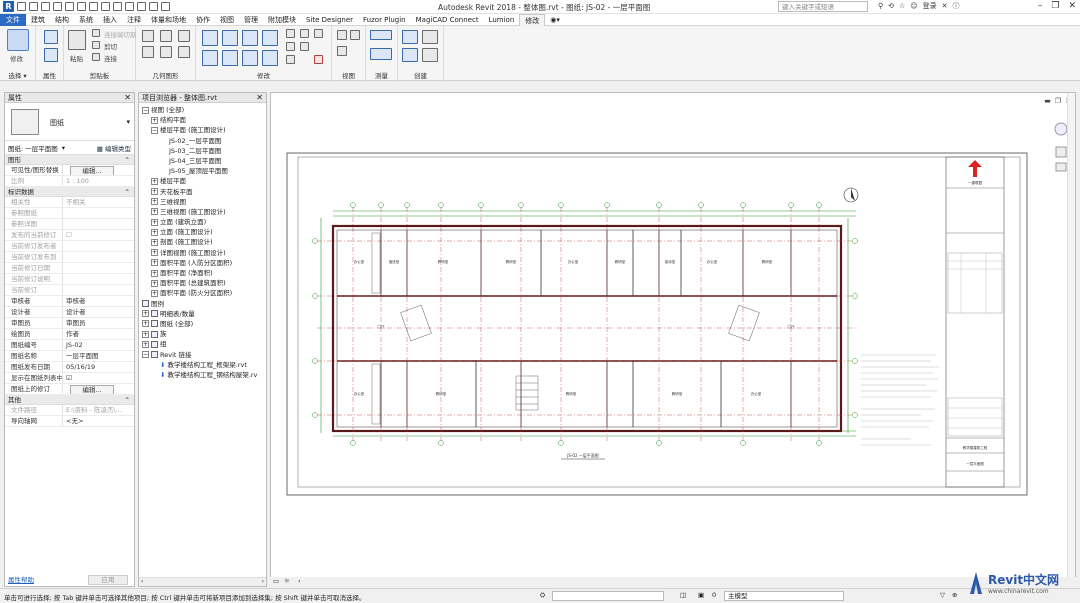 The image size is (1080, 603). What do you see at coordinates (98, 181) in the screenshot?
I see `property-value: 1 : 100` at bounding box center [98, 181].